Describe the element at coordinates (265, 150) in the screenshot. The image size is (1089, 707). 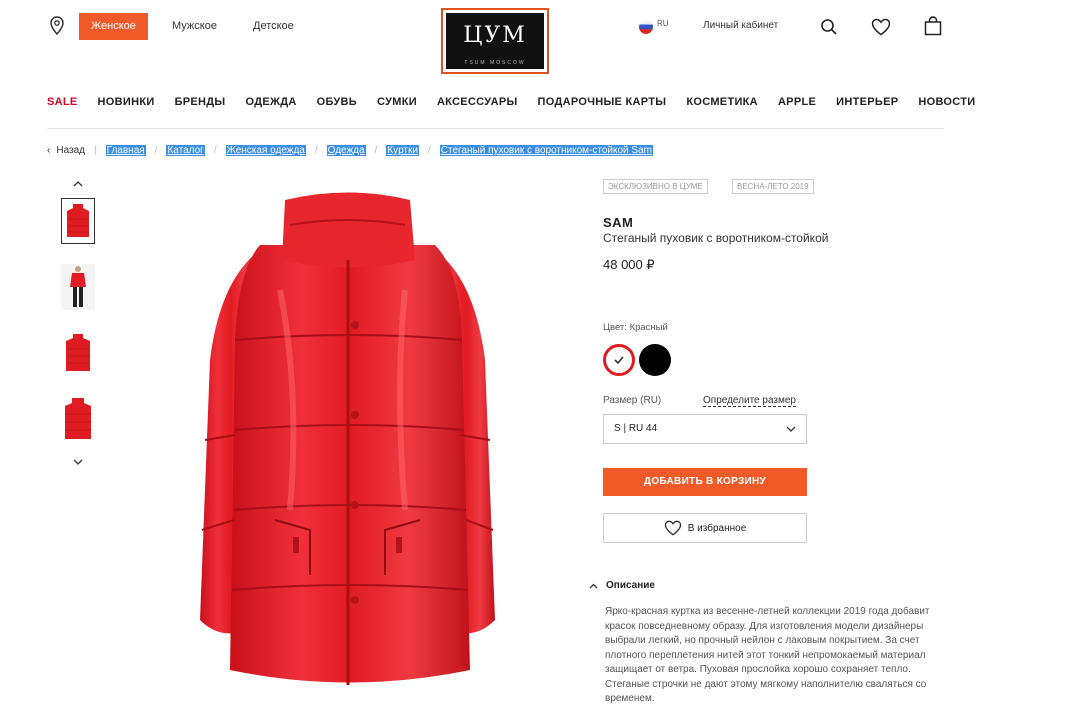
I see `breadcrumb-item-women: Женская одежда` at that location.